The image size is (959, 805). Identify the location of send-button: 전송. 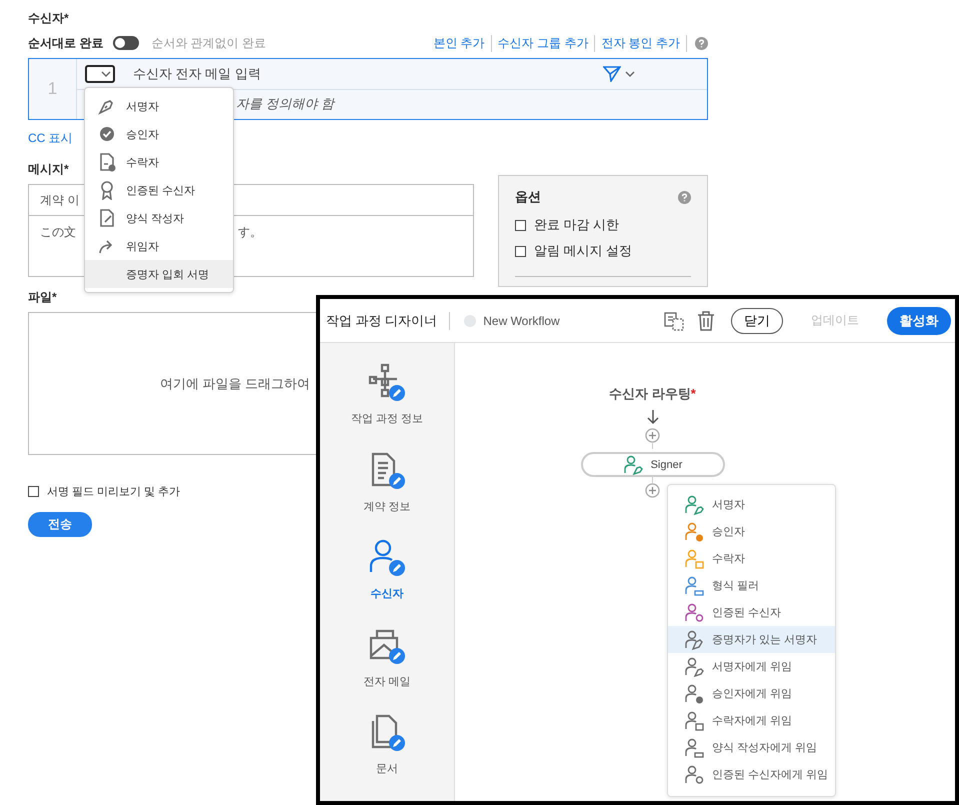
(60, 524).